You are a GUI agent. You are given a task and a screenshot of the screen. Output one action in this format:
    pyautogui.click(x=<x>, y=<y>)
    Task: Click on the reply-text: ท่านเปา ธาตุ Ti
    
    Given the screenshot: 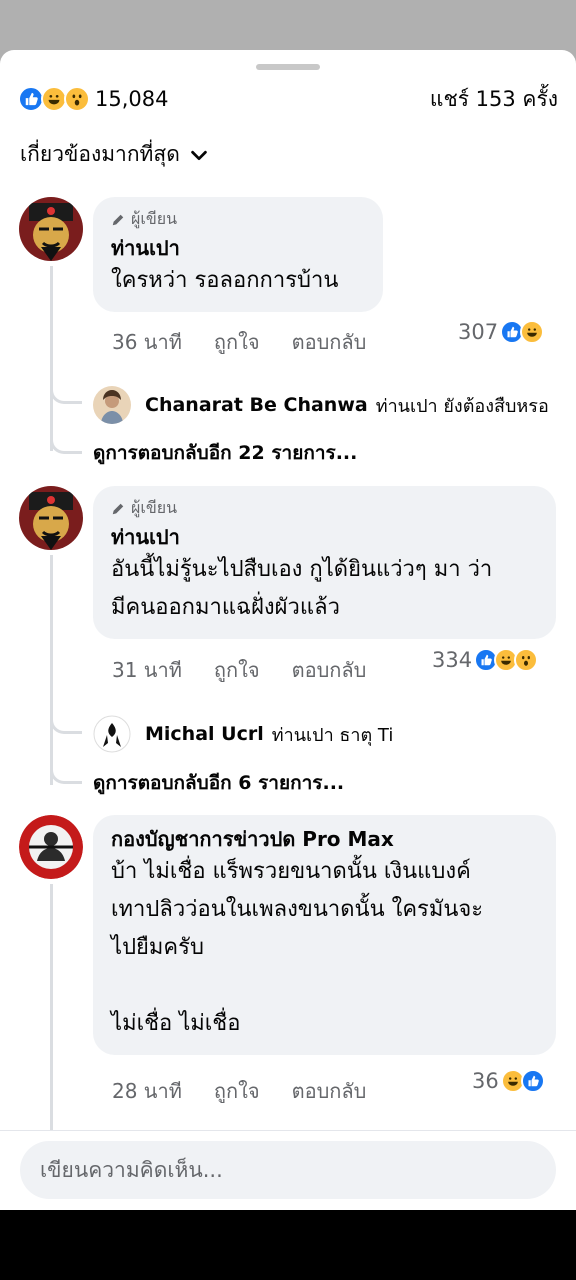 What is the action you would take?
    pyautogui.click(x=332, y=735)
    